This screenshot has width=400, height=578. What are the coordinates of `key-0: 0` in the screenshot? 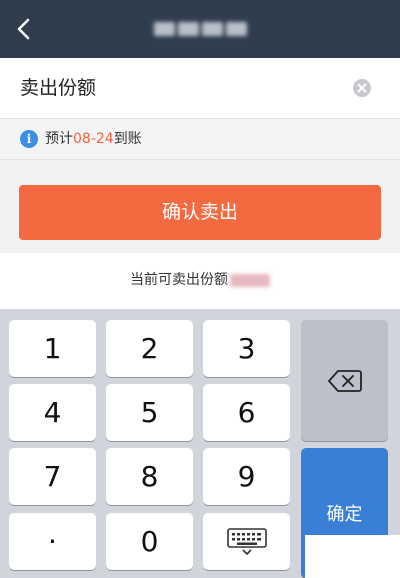 It's located at (149, 541).